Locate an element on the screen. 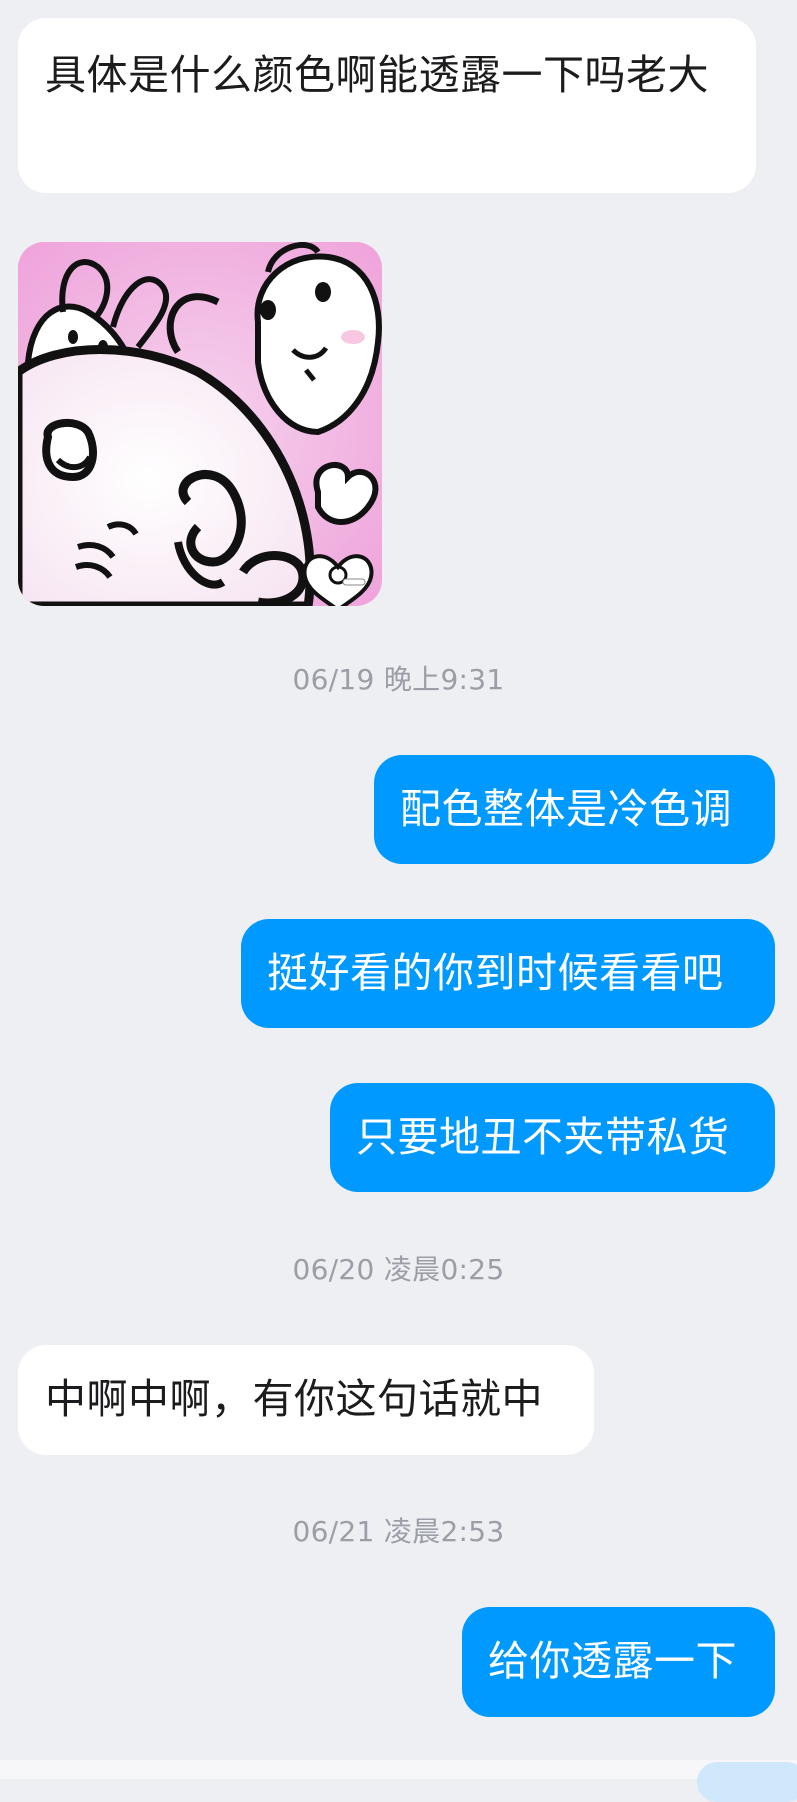 This screenshot has height=1802, width=797. sticker-image is located at coordinates (200, 424).